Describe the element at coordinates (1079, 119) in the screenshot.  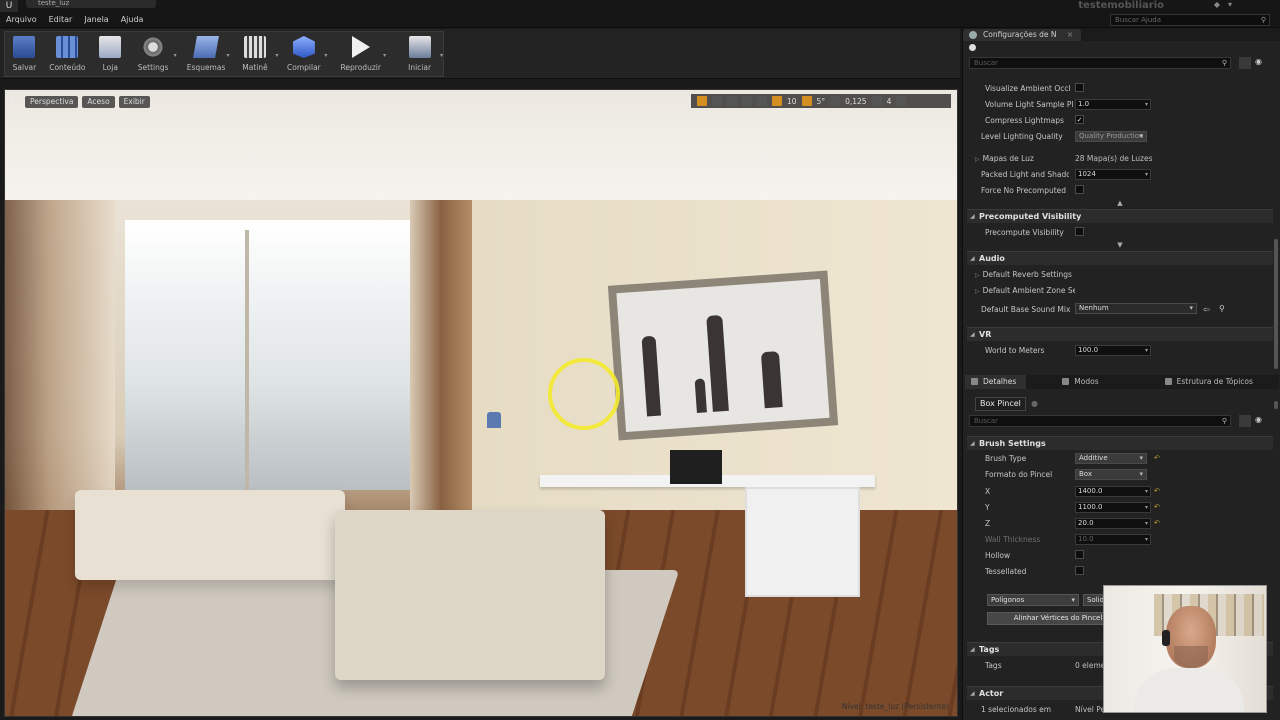
I see `compress-lightmaps-checkbox: ✓` at that location.